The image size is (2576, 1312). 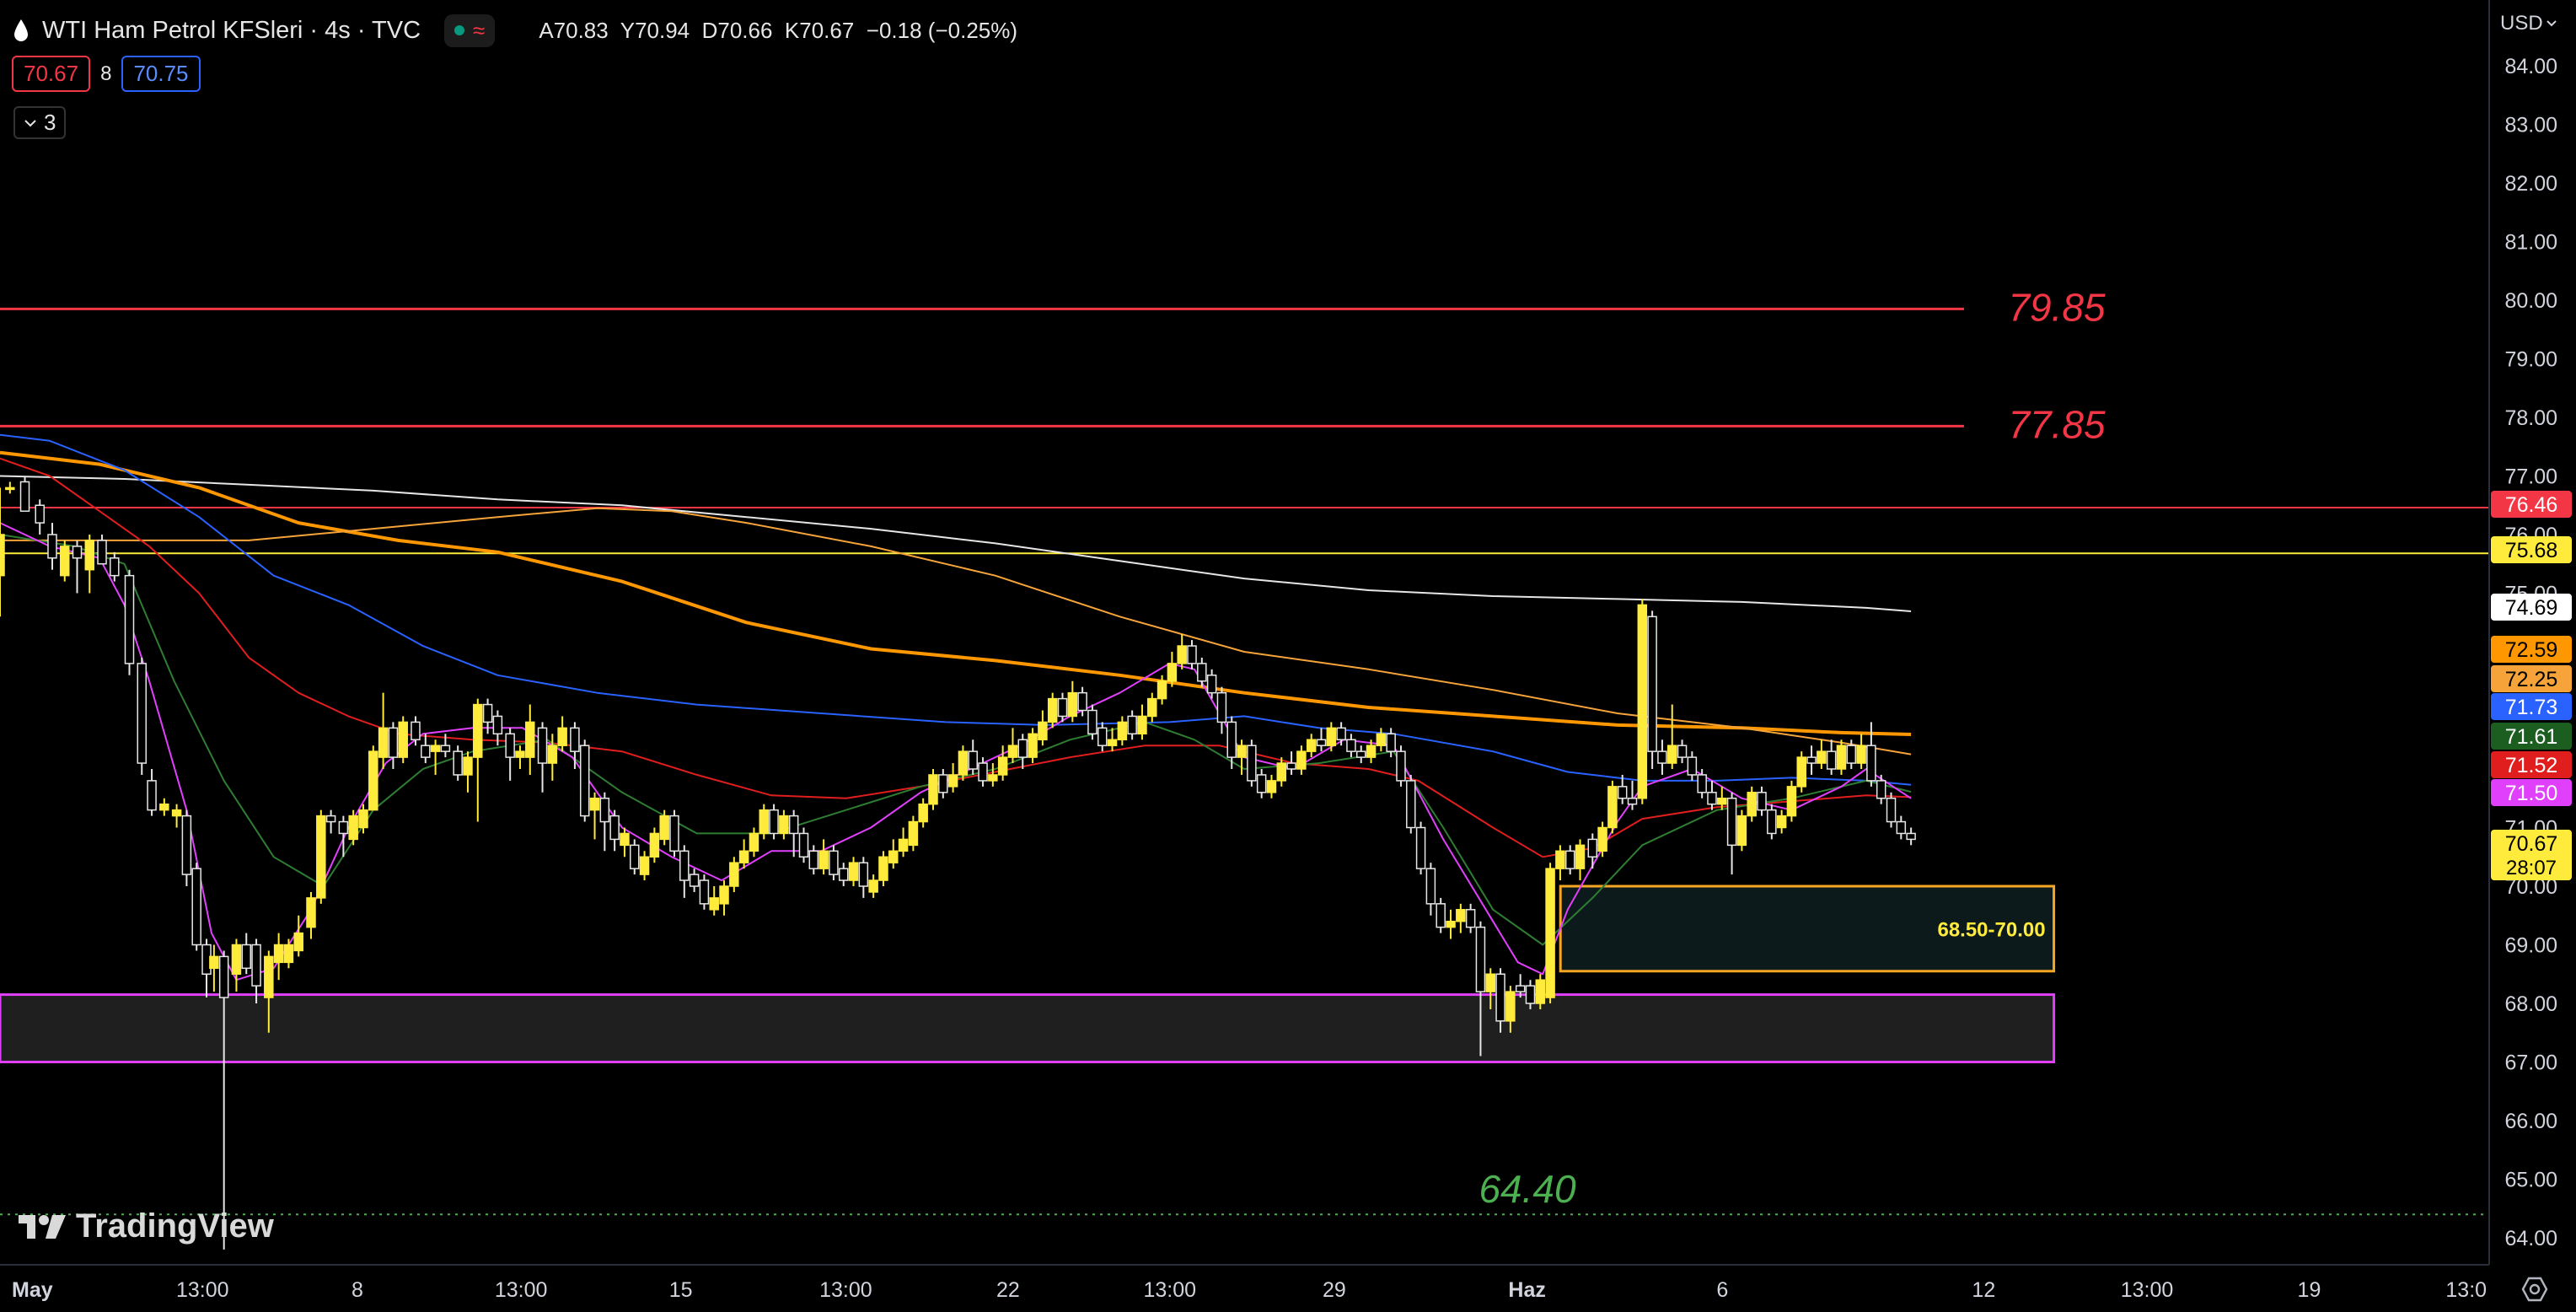 I want to click on currency-selector: USD, so click(x=2528, y=23).